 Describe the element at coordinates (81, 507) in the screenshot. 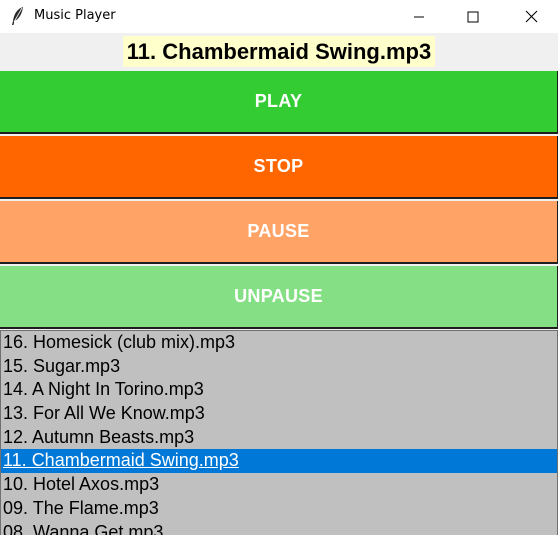

I see `playlist-item-label: 09. The Flame.mp3` at that location.